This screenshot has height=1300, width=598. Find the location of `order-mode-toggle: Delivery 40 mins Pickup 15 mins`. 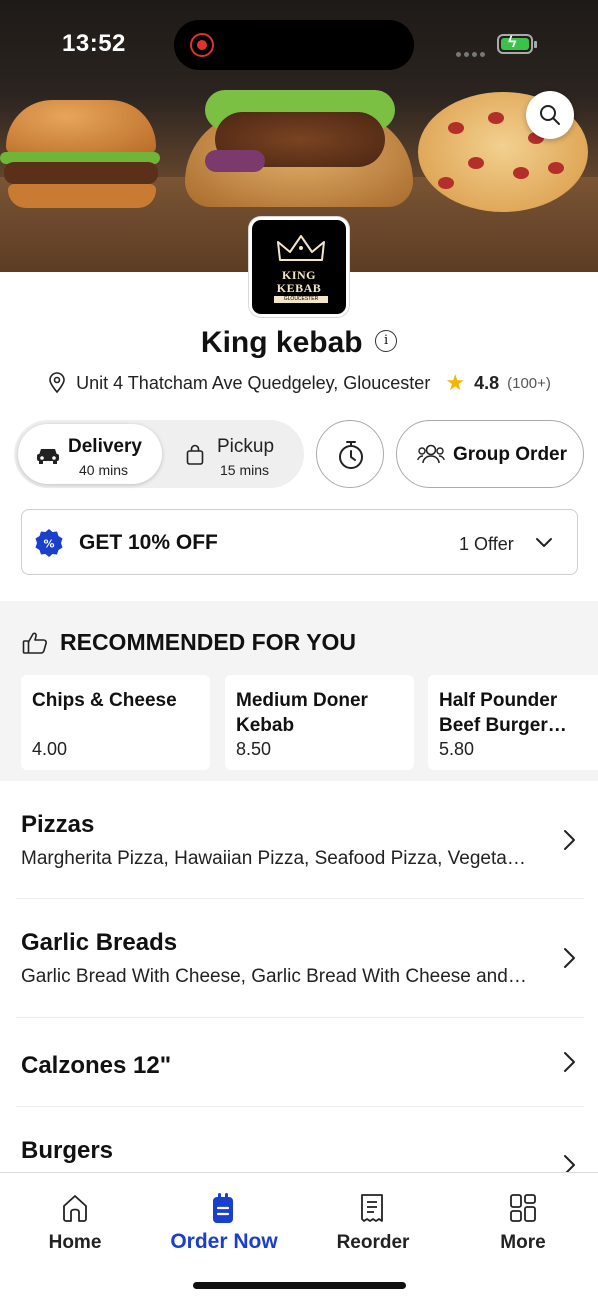

order-mode-toggle: Delivery 40 mins Pickup 15 mins is located at coordinates (159, 454).